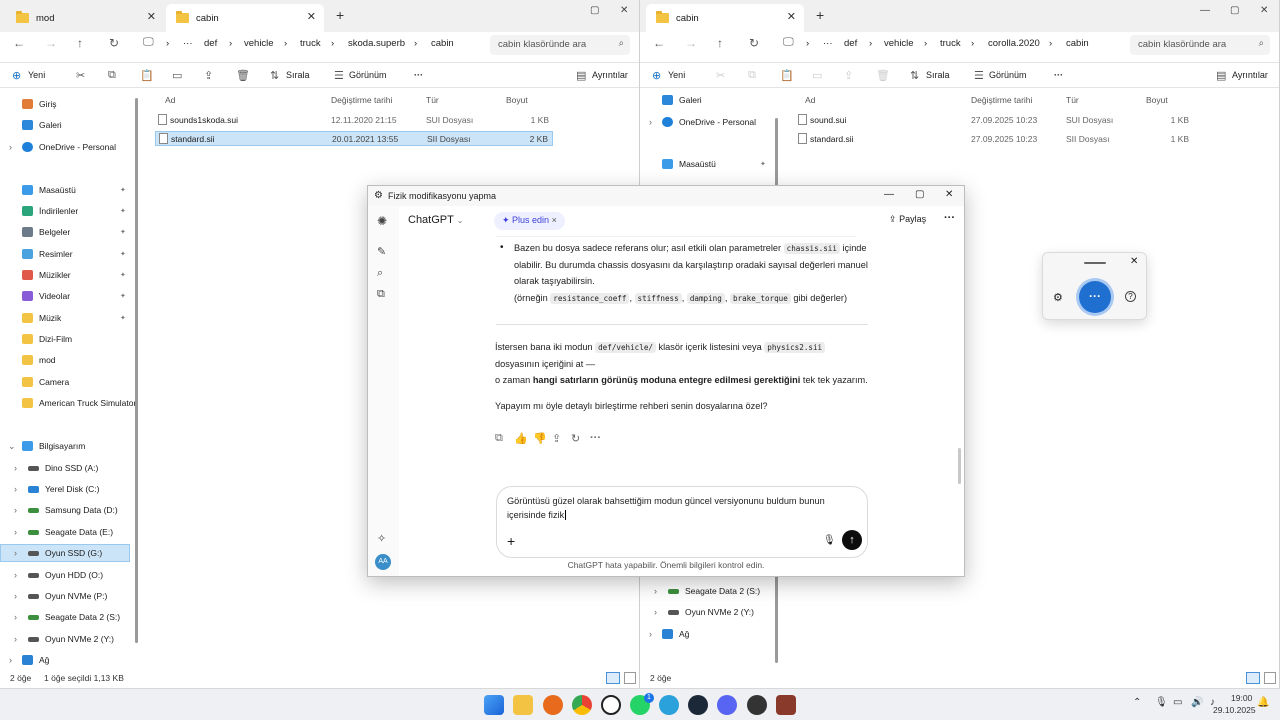 The height and width of the screenshot is (720, 1280). What do you see at coordinates (757, 705) in the screenshot?
I see `app-icon` at bounding box center [757, 705].